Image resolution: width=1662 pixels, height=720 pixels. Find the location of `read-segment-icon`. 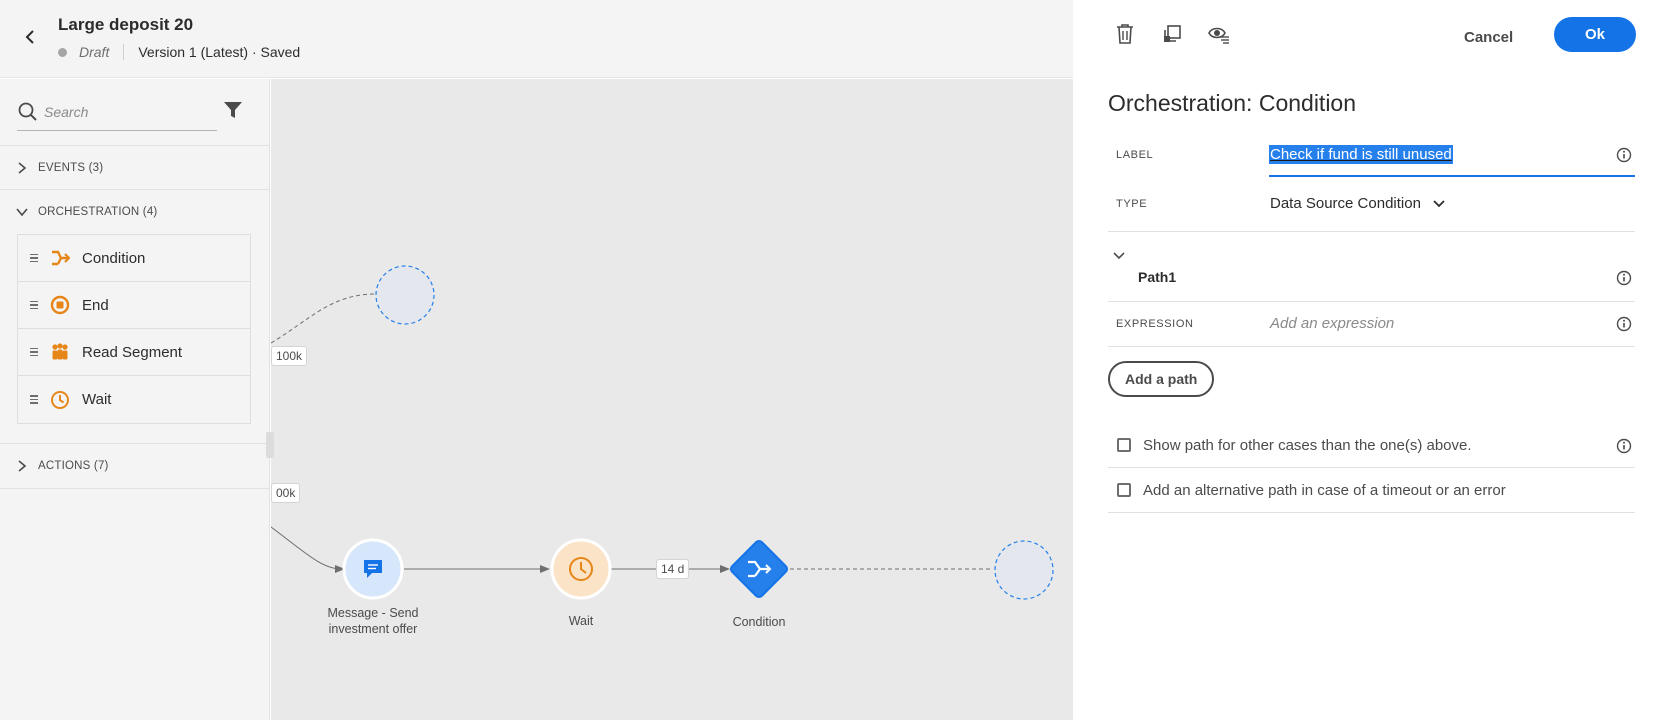

read-segment-icon is located at coordinates (60, 352).